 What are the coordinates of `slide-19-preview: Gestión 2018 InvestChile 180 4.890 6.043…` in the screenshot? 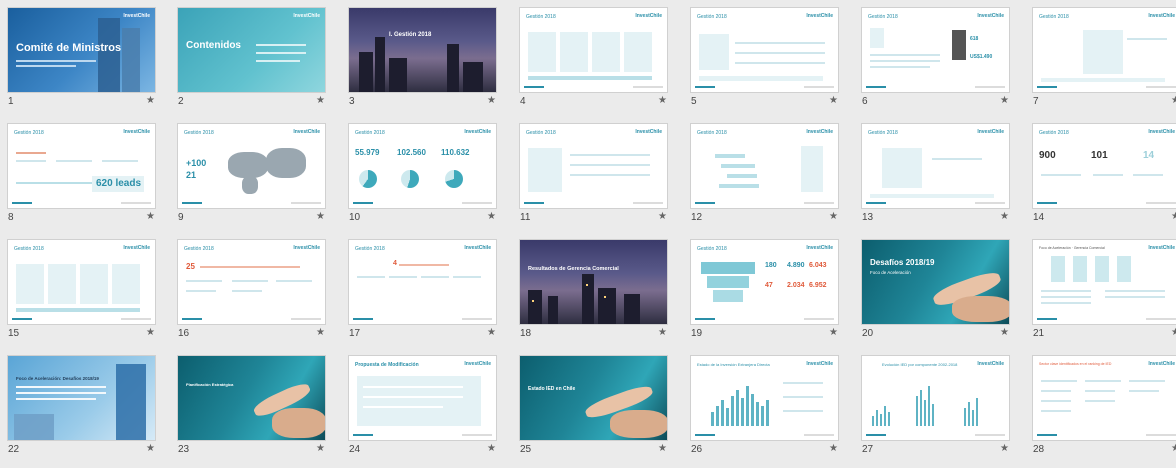 It's located at (764, 282).